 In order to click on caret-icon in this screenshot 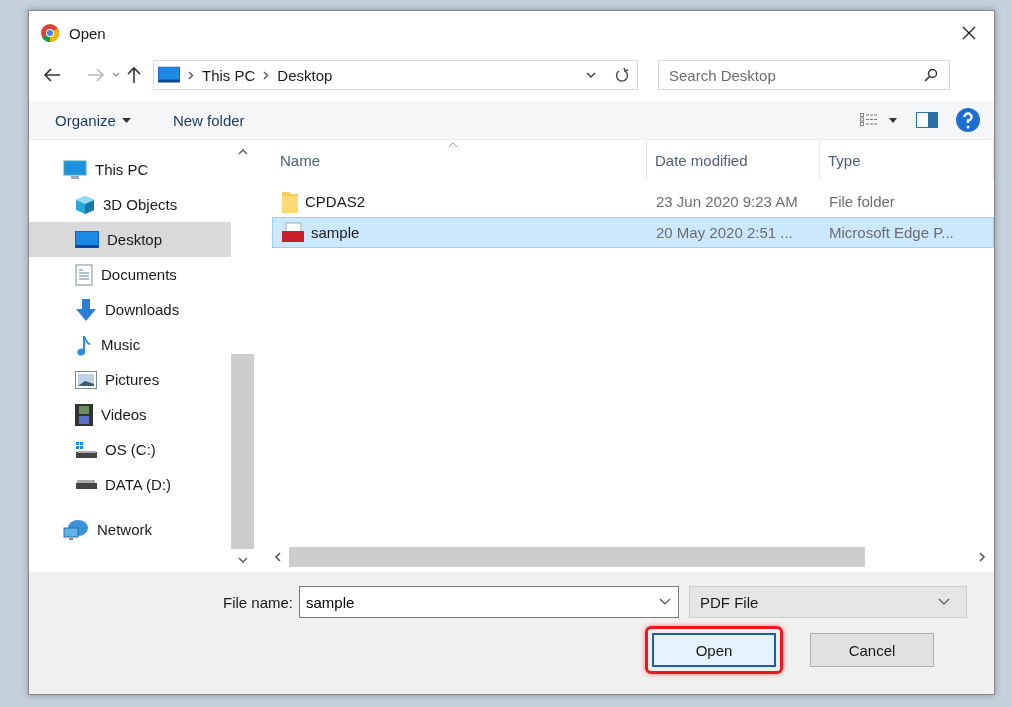, I will do `click(126, 120)`.